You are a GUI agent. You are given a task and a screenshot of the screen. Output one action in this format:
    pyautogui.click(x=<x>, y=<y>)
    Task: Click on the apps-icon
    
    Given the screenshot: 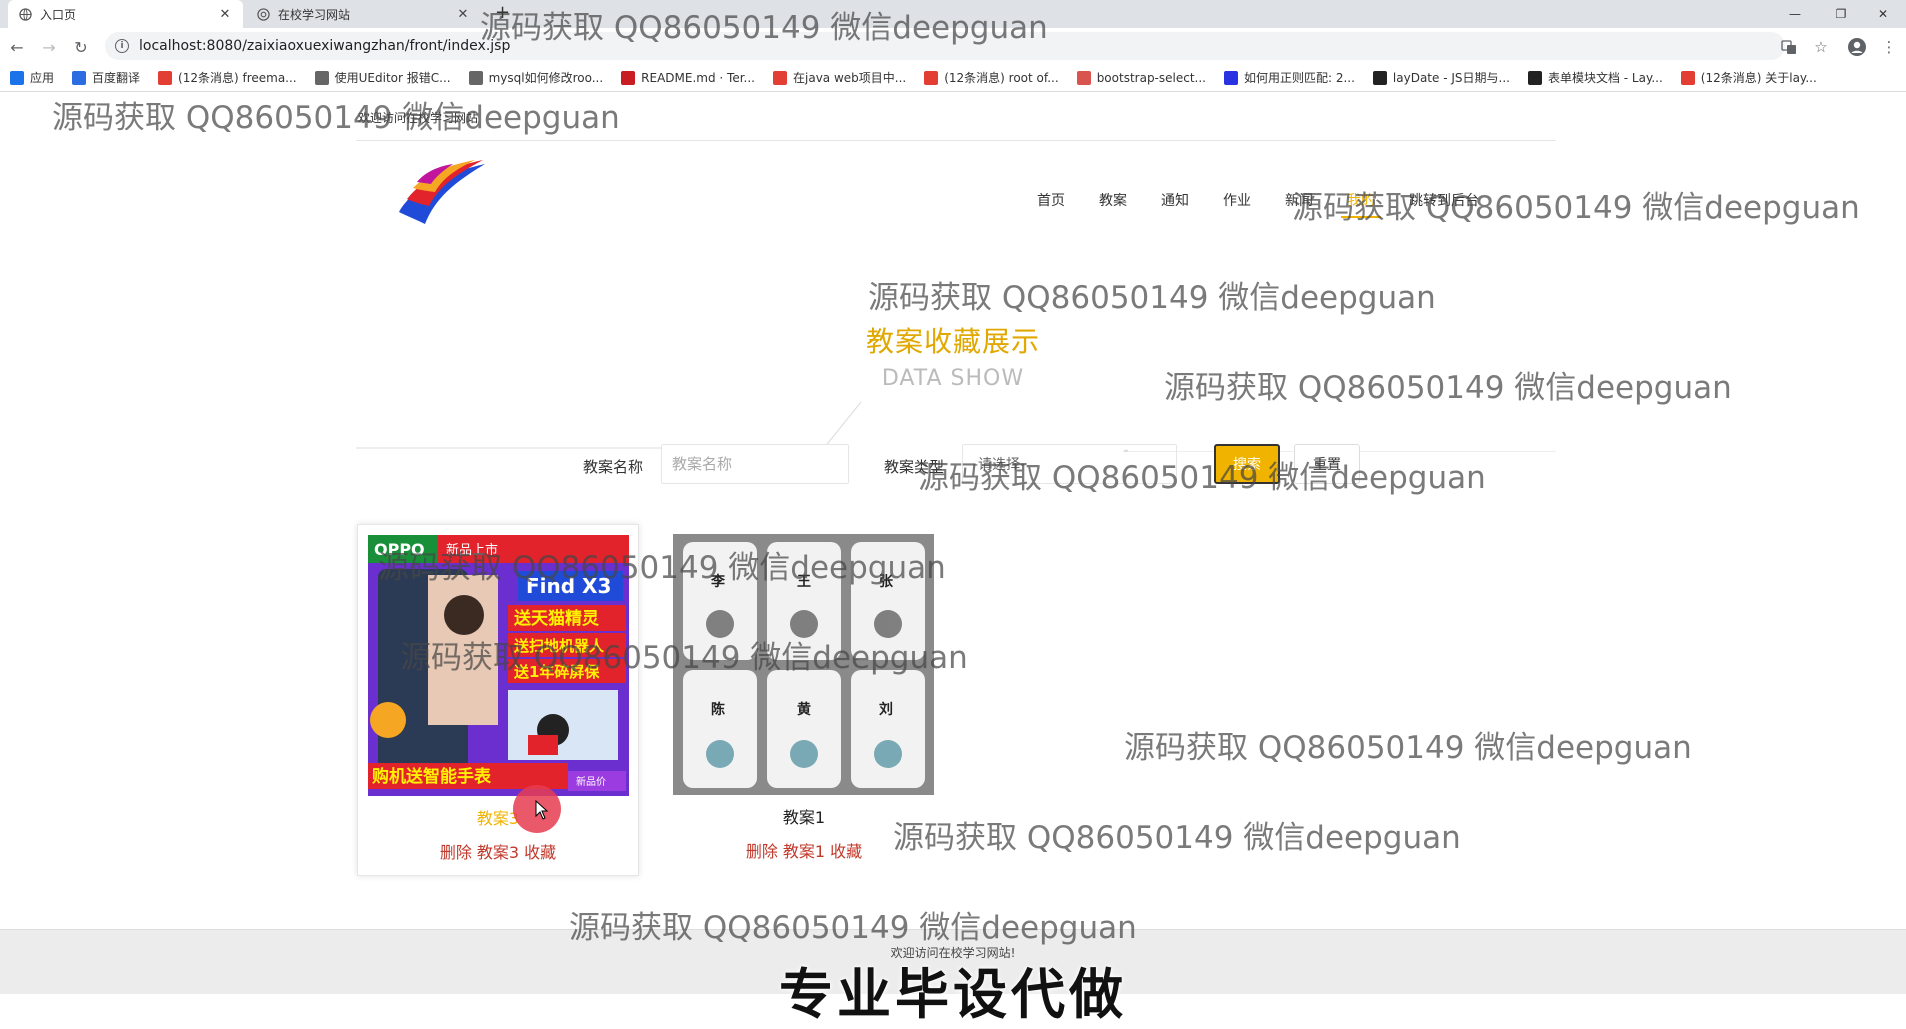 What is the action you would take?
    pyautogui.click(x=17, y=77)
    